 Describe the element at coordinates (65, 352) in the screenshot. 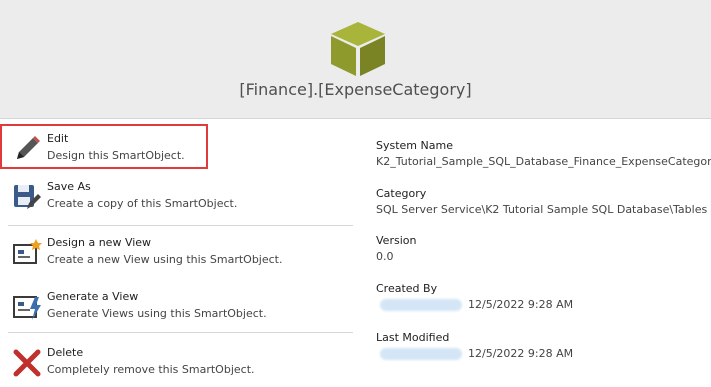

I see `delete-label: Delete` at that location.